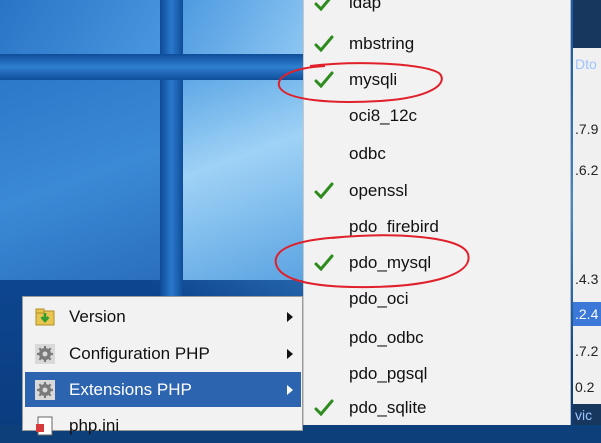 The height and width of the screenshot is (443, 601). What do you see at coordinates (97, 316) in the screenshot?
I see `menu-item-label: Version` at bounding box center [97, 316].